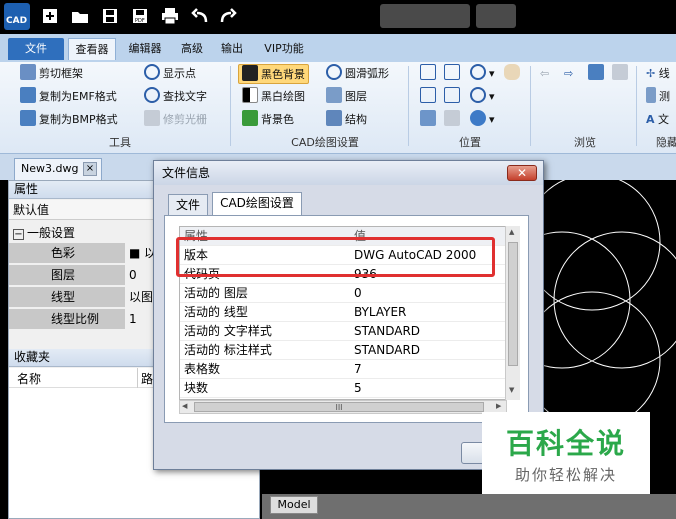 This screenshot has height=519, width=676. I want to click on export-icon, so click(596, 72).